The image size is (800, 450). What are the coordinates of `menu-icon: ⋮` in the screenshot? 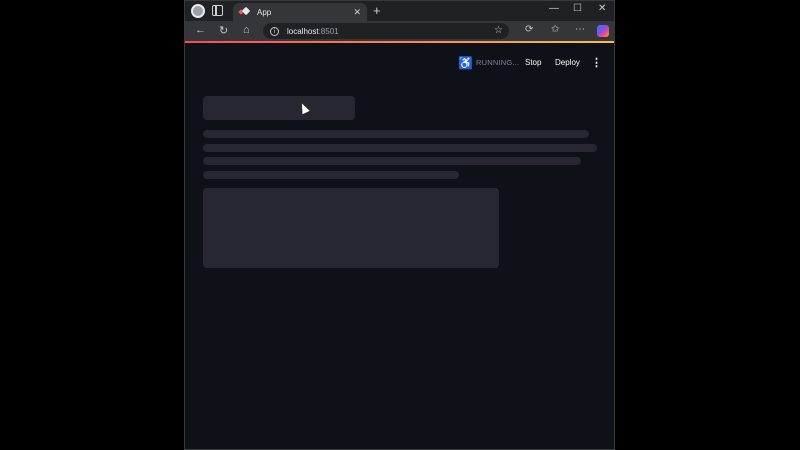 It's located at (596, 62).